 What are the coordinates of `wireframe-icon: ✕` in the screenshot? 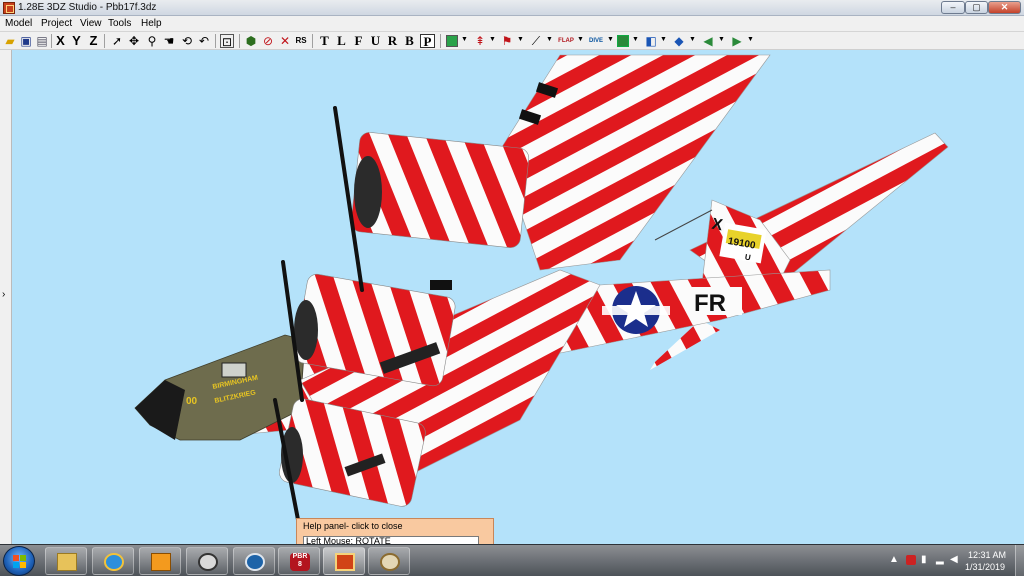 It's located at (285, 41).